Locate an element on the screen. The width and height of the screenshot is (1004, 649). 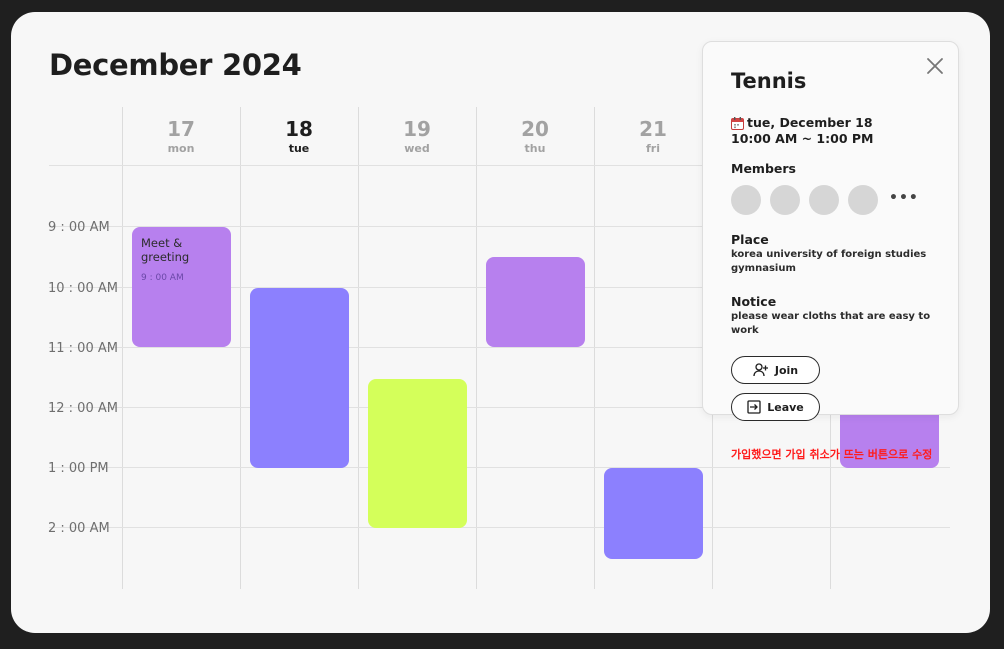
add-user-icon is located at coordinates (760, 370).